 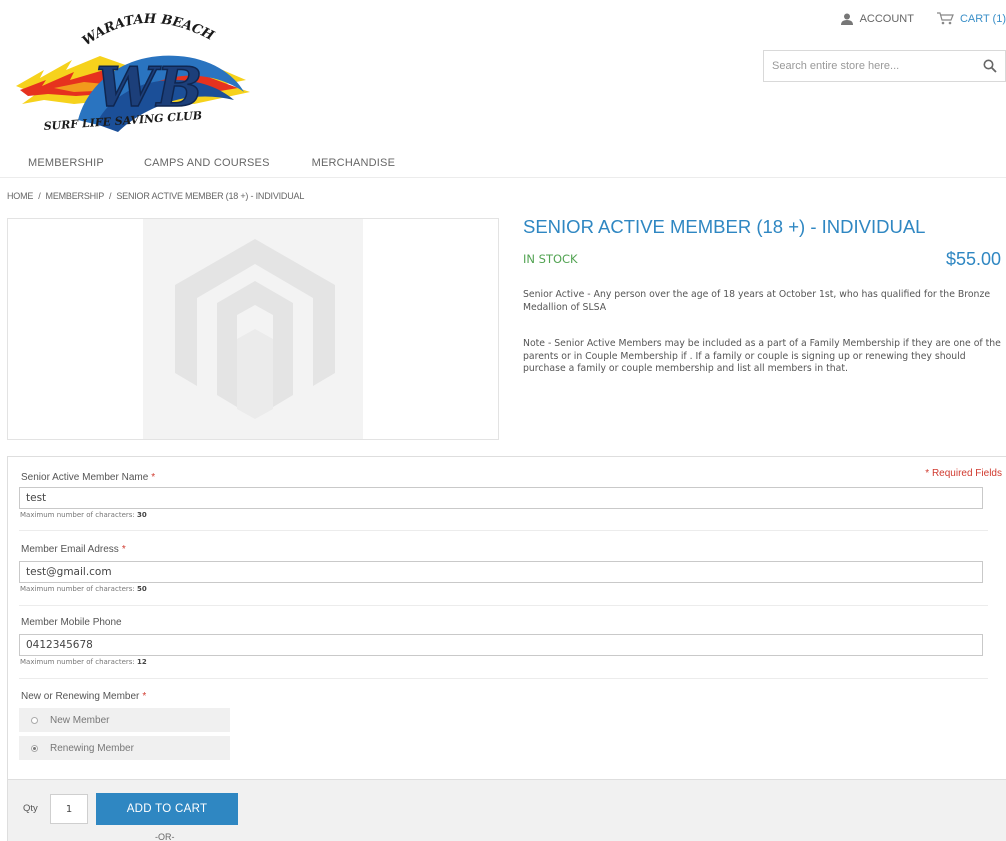 What do you see at coordinates (974, 259) in the screenshot?
I see `product-price: $55.00` at bounding box center [974, 259].